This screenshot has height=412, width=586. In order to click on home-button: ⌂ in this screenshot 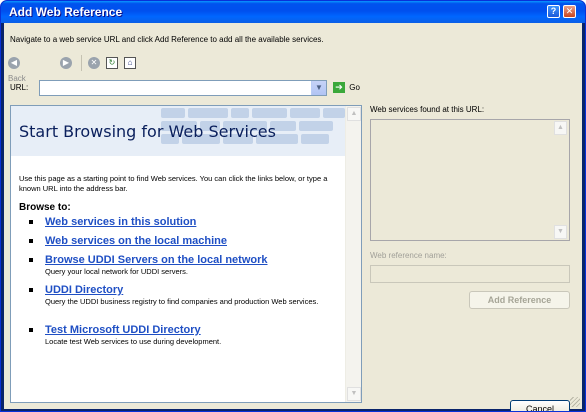, I will do `click(130, 63)`.